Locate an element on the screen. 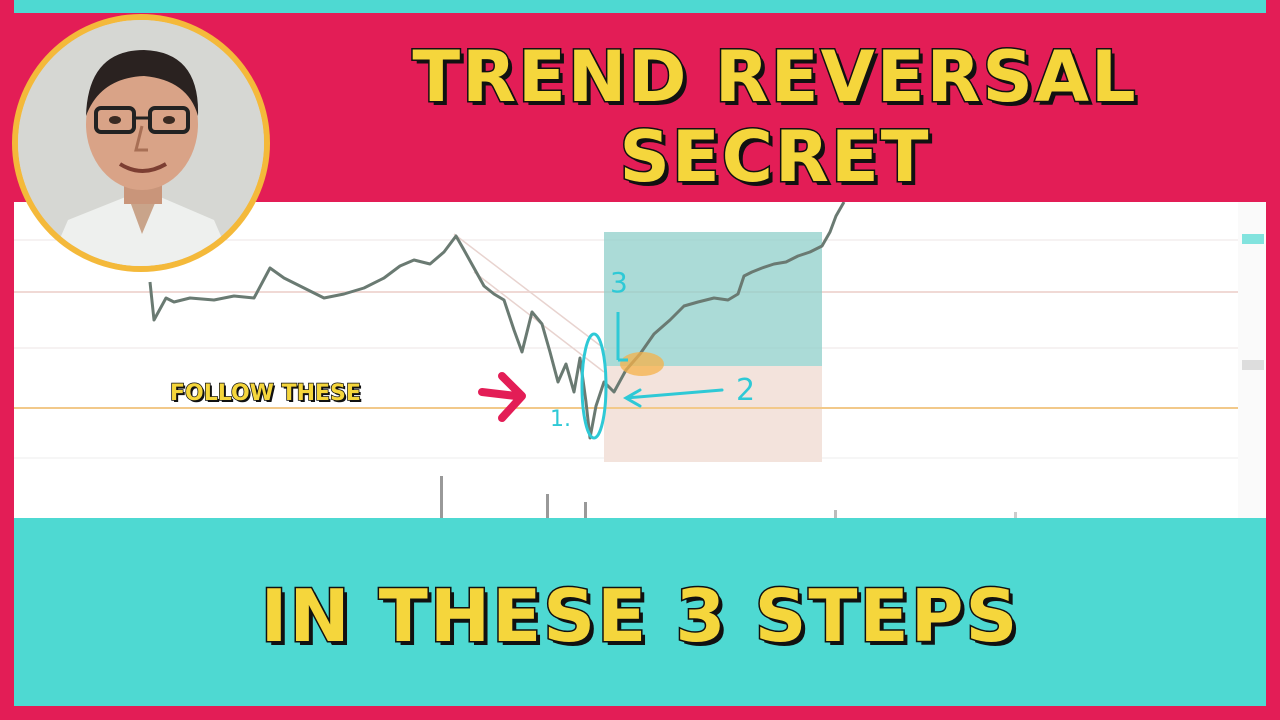  top-strip is located at coordinates (640, 6).